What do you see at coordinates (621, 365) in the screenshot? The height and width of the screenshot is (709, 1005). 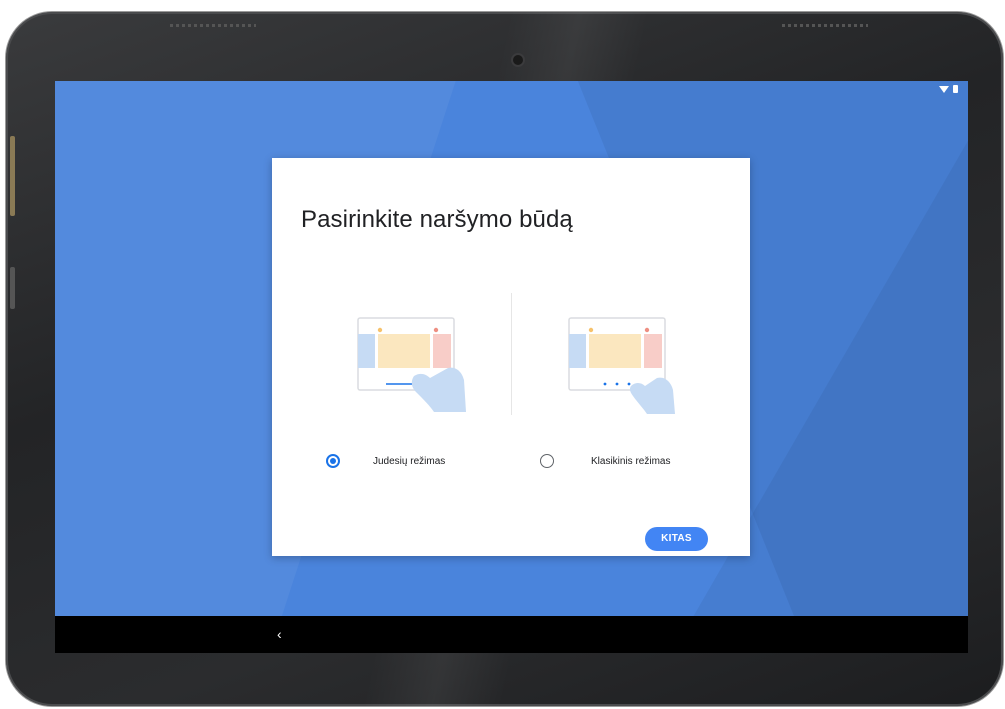 I see `three-button-navigation-illustration` at bounding box center [621, 365].